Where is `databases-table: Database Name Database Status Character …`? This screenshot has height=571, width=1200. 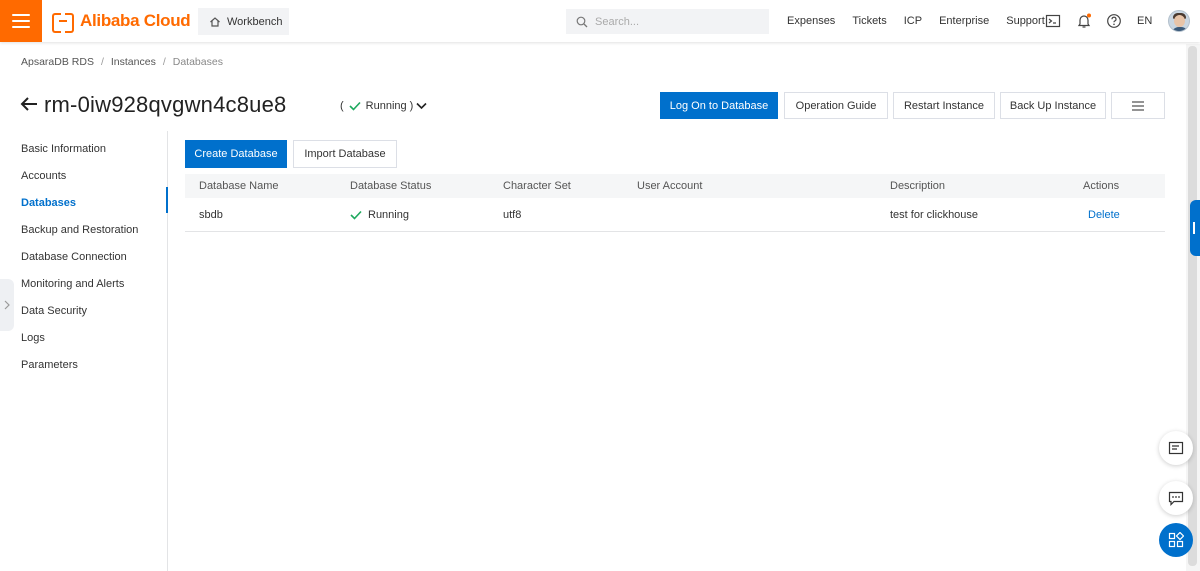
databases-table: Database Name Database Status Character … is located at coordinates (675, 203).